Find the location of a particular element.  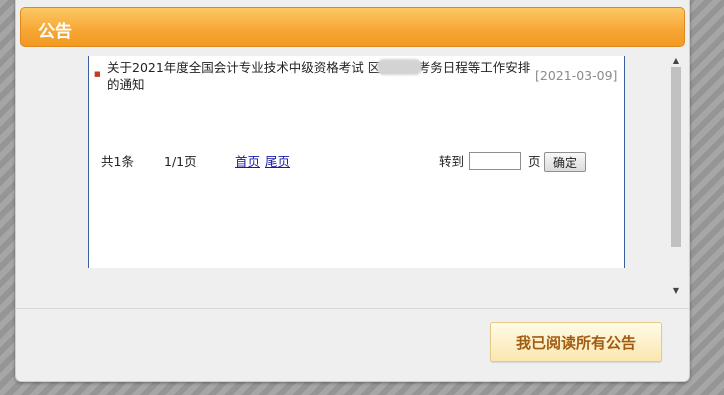

pager-total: 共1条 is located at coordinates (117, 161).